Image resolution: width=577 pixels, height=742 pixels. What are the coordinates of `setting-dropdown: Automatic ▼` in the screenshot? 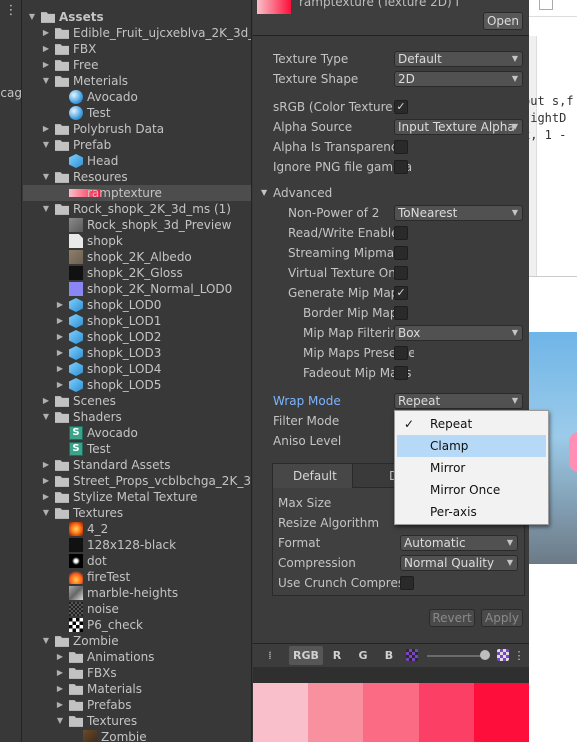 It's located at (459, 543).